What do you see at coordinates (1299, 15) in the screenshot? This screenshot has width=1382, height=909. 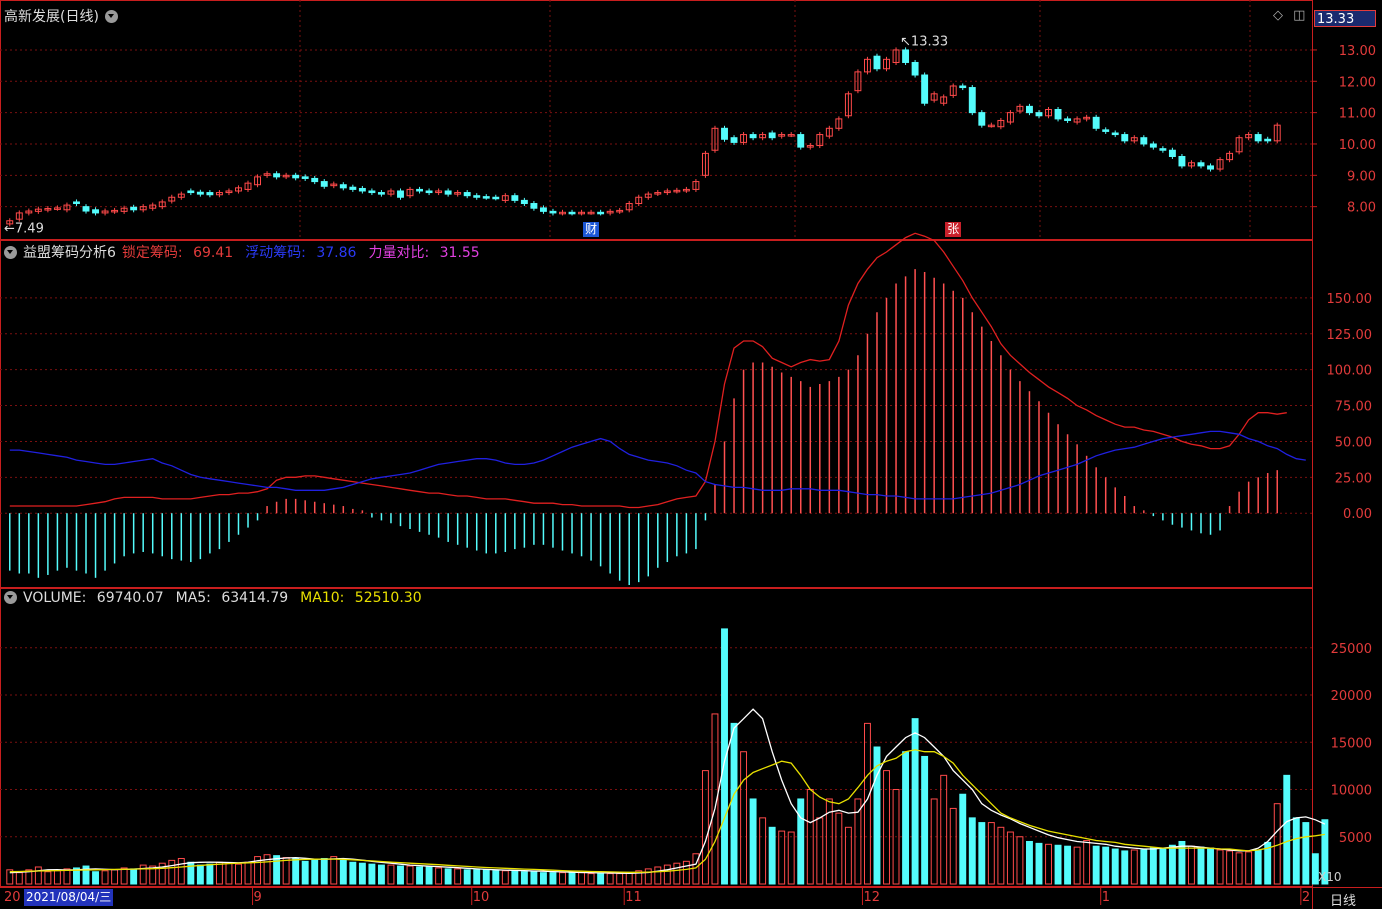 I see `window-icon: ◫` at bounding box center [1299, 15].